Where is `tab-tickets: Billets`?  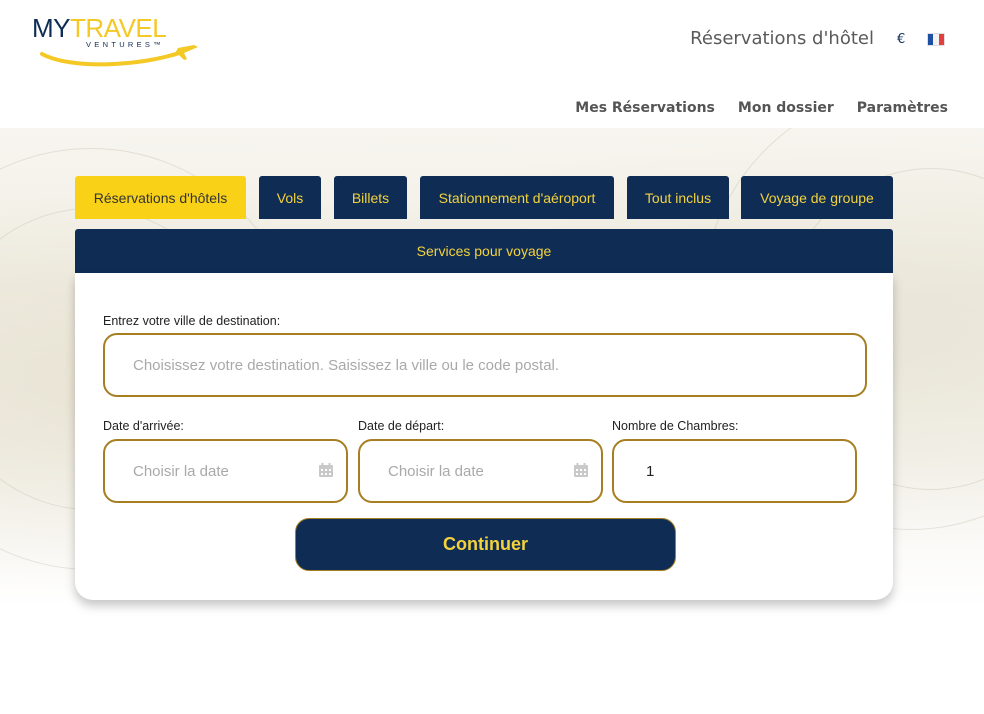 tab-tickets: Billets is located at coordinates (370, 197).